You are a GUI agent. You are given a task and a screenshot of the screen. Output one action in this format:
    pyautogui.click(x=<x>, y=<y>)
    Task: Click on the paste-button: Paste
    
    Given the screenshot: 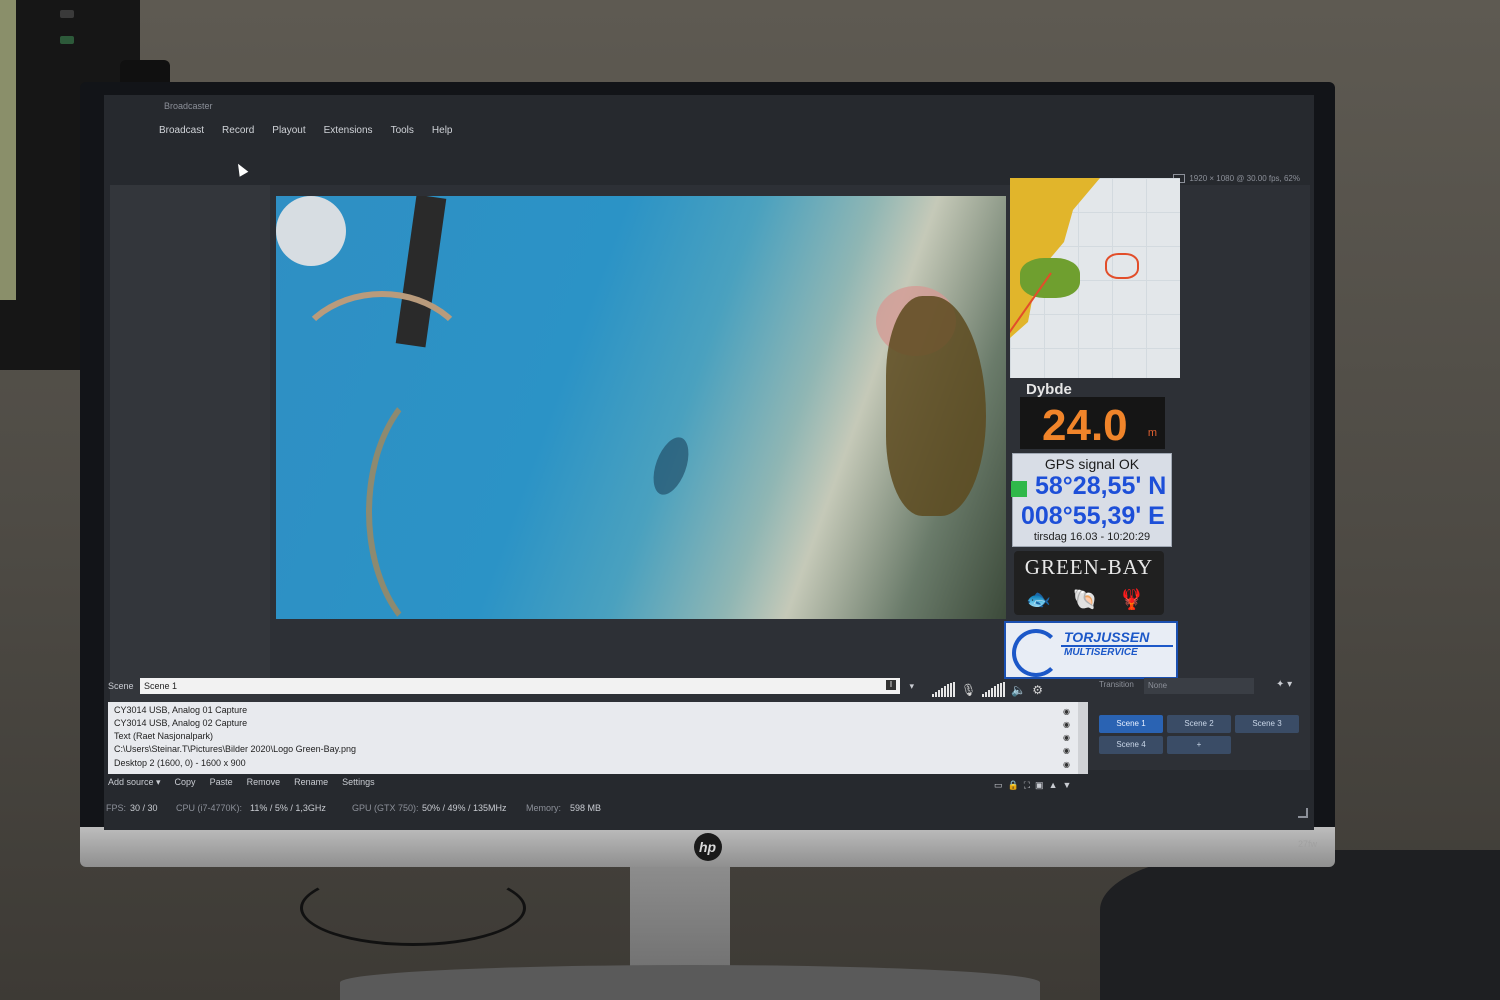 What is the action you would take?
    pyautogui.click(x=221, y=784)
    